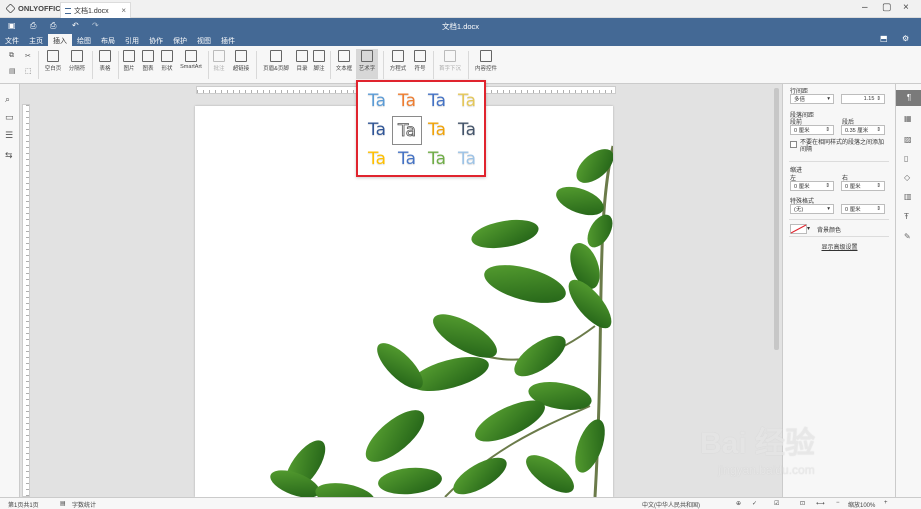 The height and width of the screenshot is (509, 921). What do you see at coordinates (906, 158) in the screenshot?
I see `header-footer-settings-icon: ▯` at bounding box center [906, 158].